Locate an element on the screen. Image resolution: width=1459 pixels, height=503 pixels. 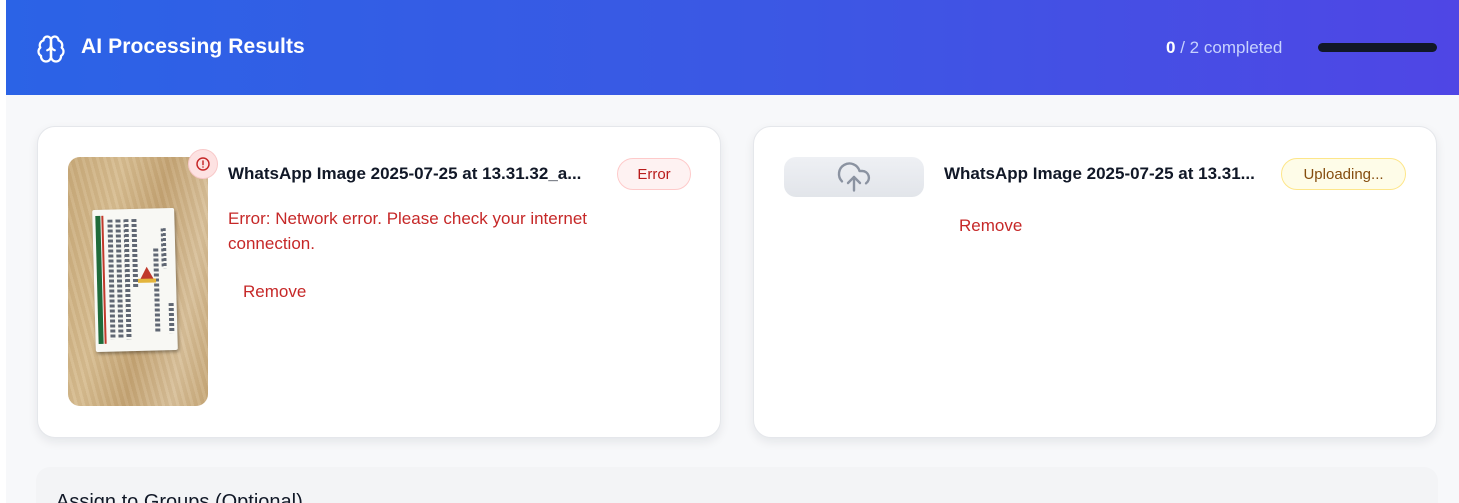
progress-counter: 0 / 2 completed is located at coordinates (1224, 48).